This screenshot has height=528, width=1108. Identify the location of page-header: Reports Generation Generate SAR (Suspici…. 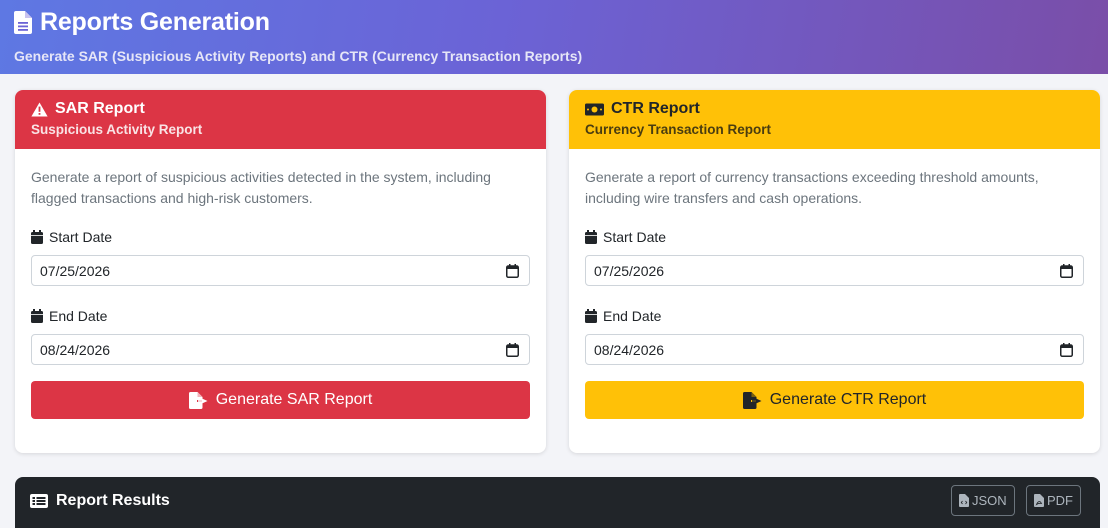
(554, 37).